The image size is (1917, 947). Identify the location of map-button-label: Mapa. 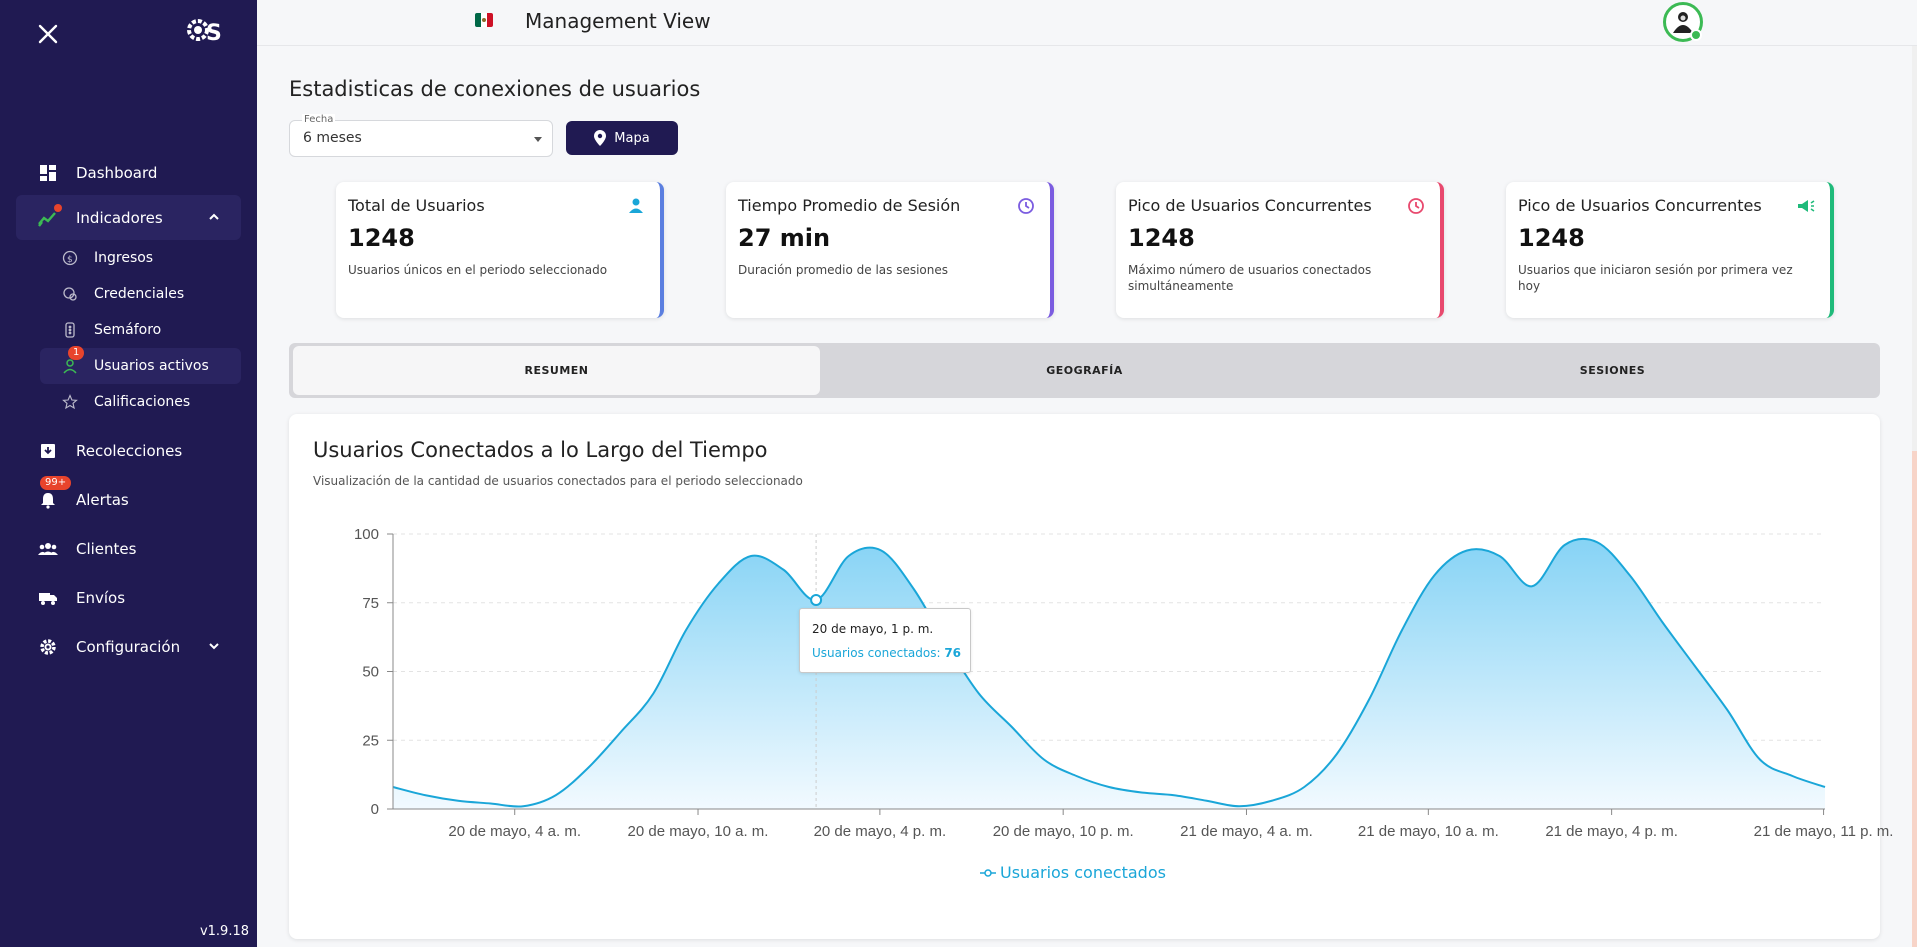
(632, 138).